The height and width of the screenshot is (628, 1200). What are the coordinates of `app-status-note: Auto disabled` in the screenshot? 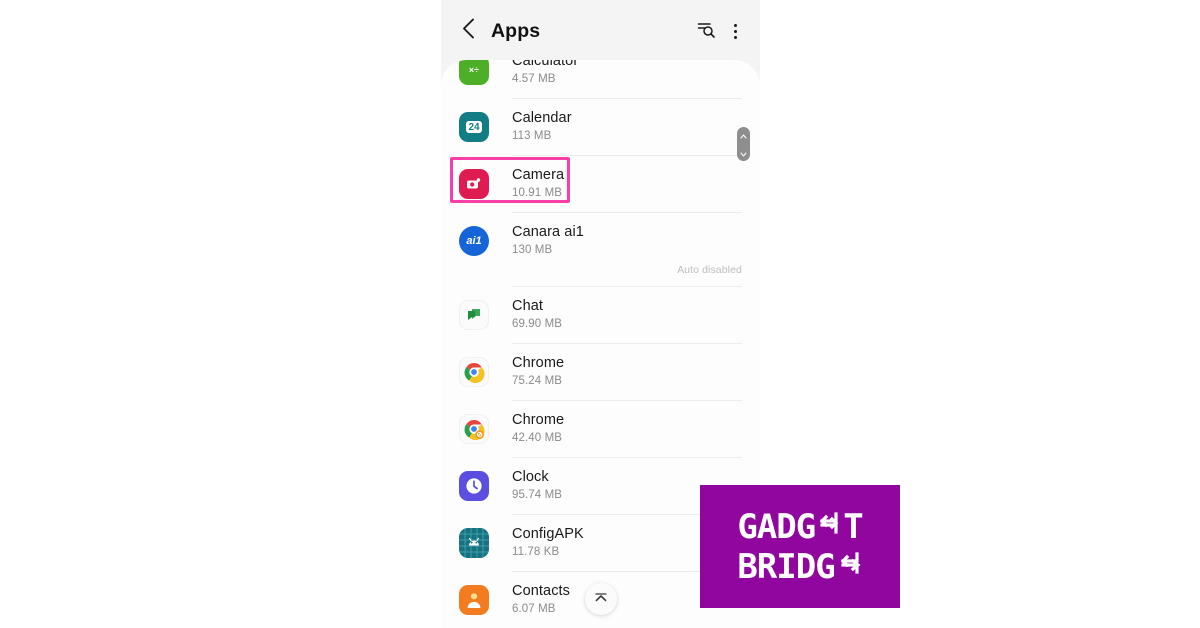 It's located at (709, 270).